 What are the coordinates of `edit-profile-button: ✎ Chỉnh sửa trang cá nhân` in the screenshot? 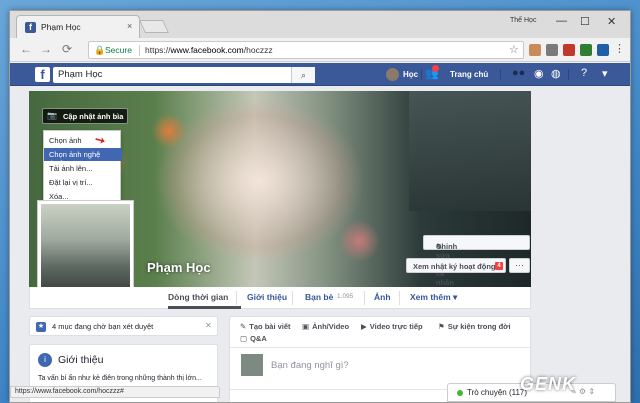 It's located at (476, 261).